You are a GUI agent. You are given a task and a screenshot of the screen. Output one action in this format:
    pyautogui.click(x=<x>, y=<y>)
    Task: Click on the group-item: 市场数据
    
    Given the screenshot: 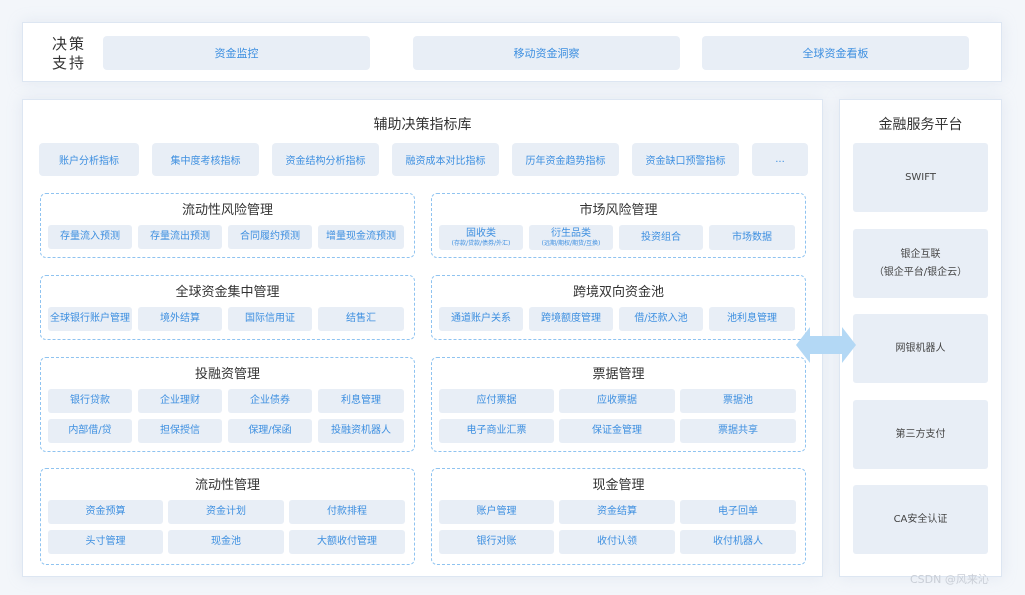 What is the action you would take?
    pyautogui.click(x=752, y=237)
    